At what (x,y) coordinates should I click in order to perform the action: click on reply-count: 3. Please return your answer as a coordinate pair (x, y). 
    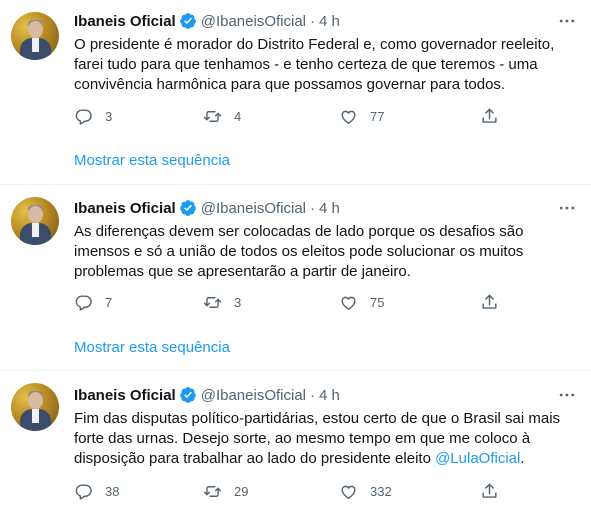
    Looking at the image, I should click on (109, 116).